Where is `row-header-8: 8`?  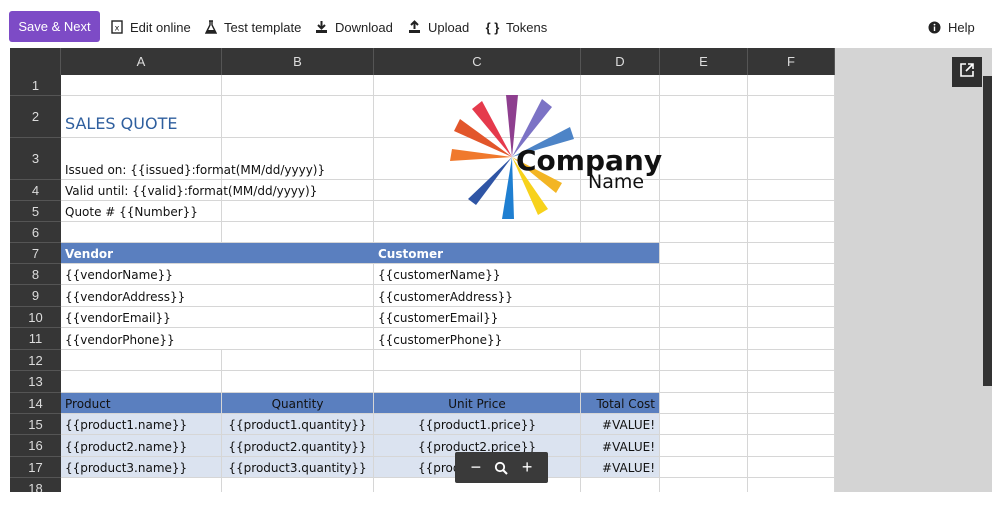 row-header-8: 8 is located at coordinates (35, 274).